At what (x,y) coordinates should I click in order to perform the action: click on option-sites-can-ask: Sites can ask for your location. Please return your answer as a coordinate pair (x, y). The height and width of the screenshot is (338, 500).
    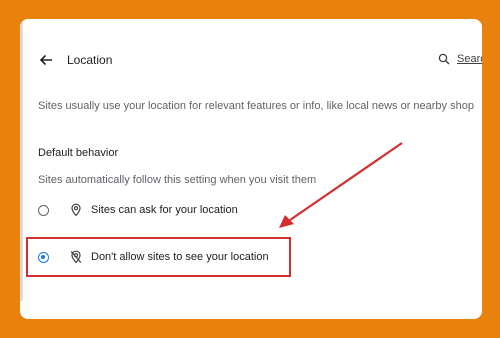
    Looking at the image, I should click on (138, 210).